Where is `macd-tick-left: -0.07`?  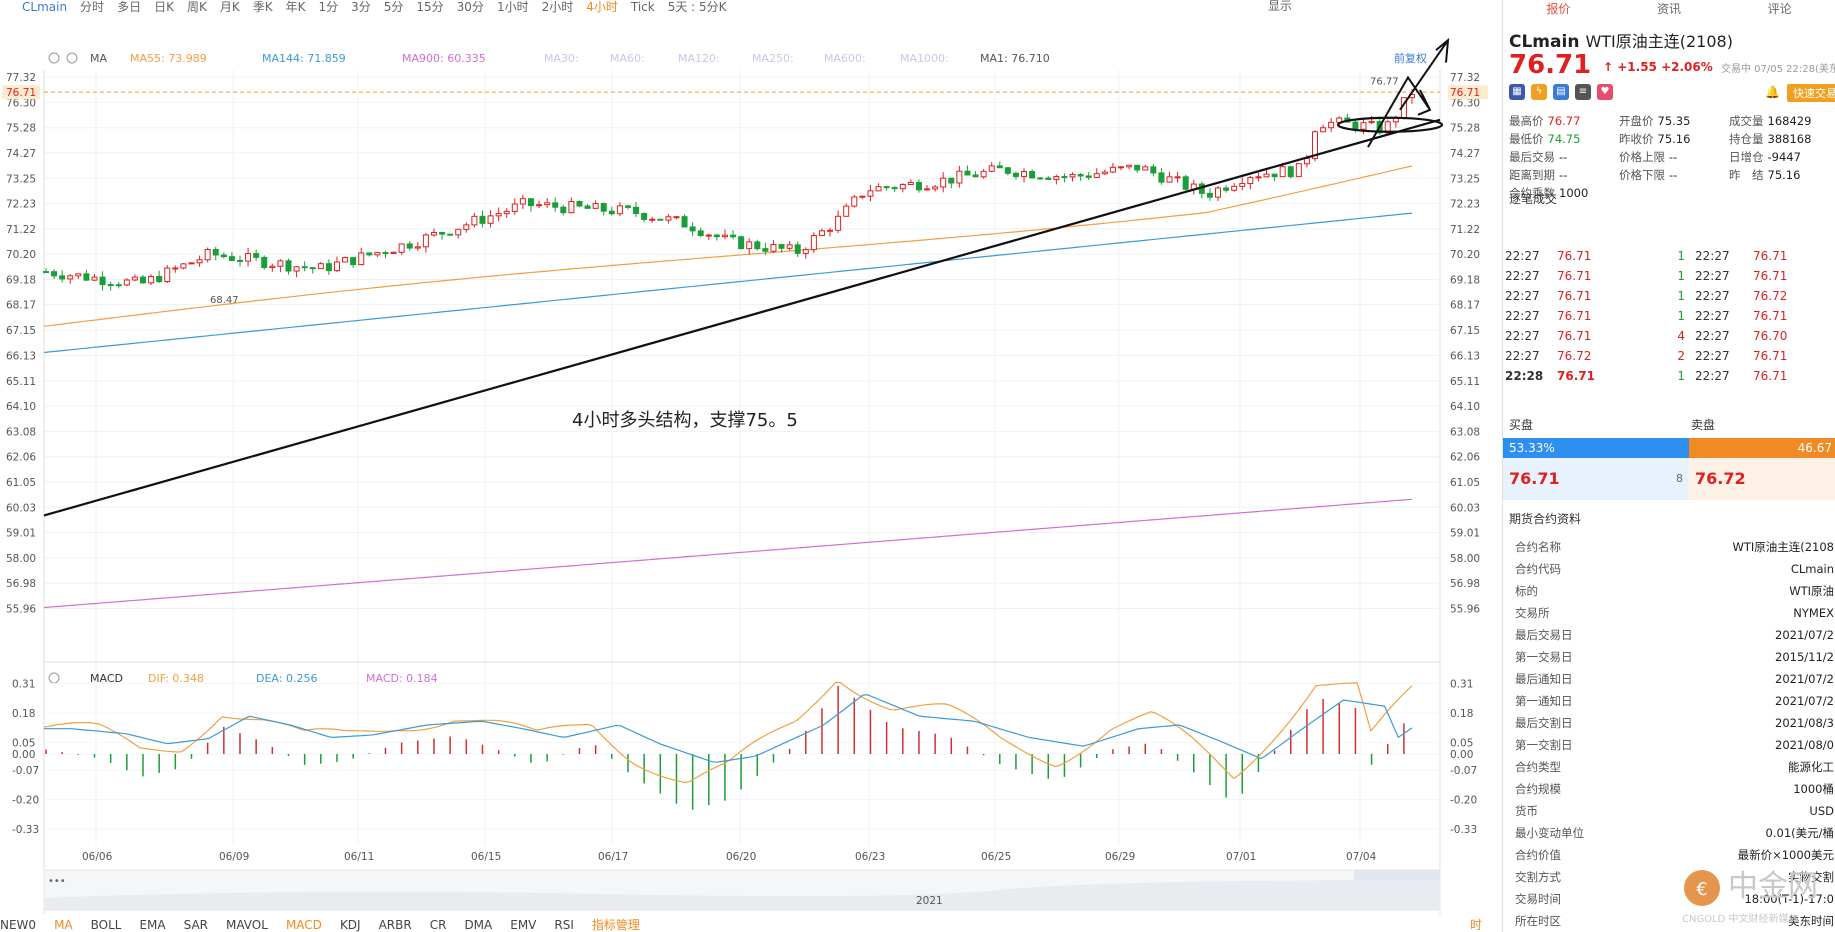
macd-tick-left: -0.07 is located at coordinates (25, 771).